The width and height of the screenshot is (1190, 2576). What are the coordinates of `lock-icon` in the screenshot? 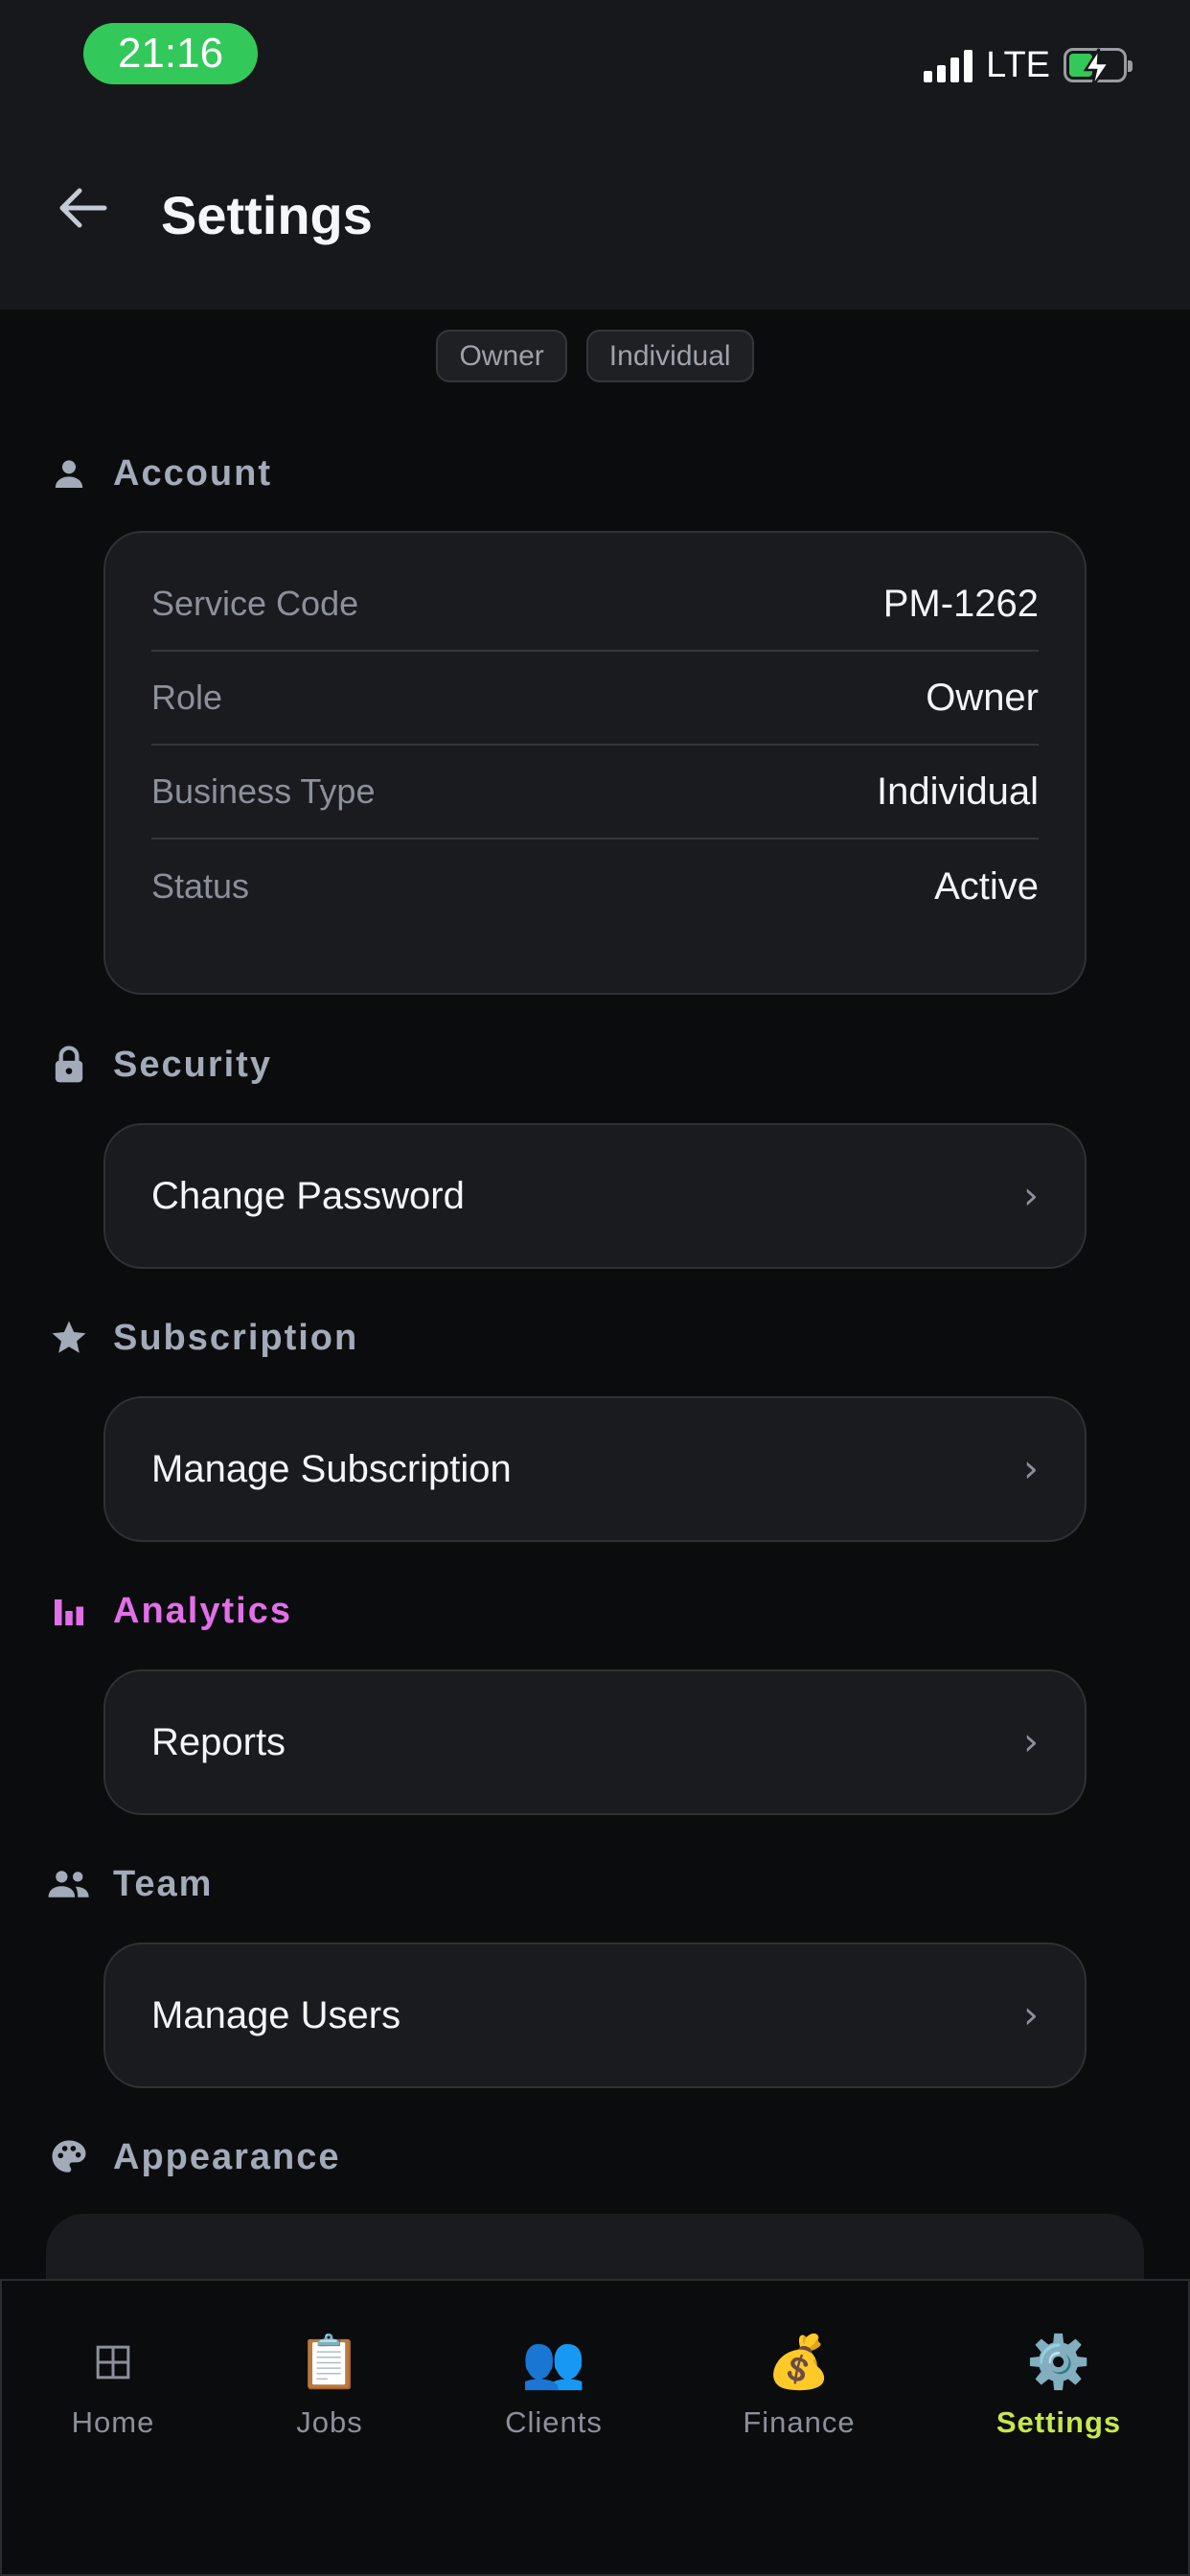 It's located at (69, 1065).